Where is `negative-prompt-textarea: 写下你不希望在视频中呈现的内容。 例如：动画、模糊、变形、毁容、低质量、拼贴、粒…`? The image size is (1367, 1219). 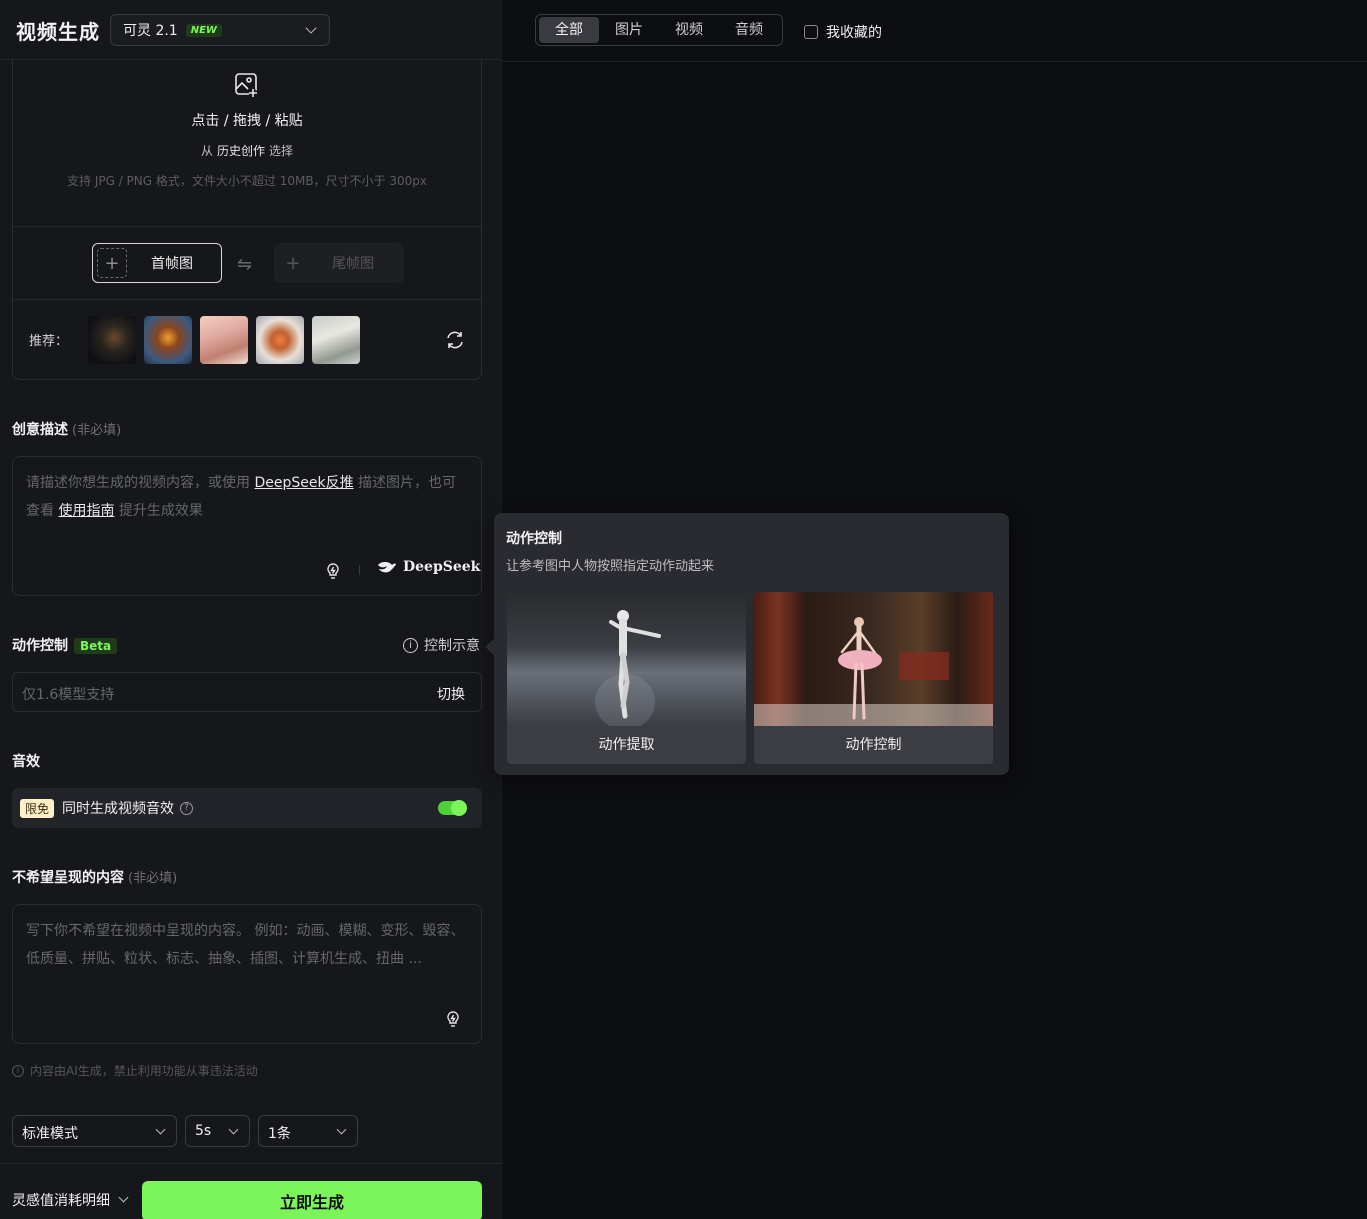 negative-prompt-textarea: 写下你不希望在视频中呈现的内容。 例如：动画、模糊、变形、毁容、低质量、拼贴、粒… is located at coordinates (247, 974).